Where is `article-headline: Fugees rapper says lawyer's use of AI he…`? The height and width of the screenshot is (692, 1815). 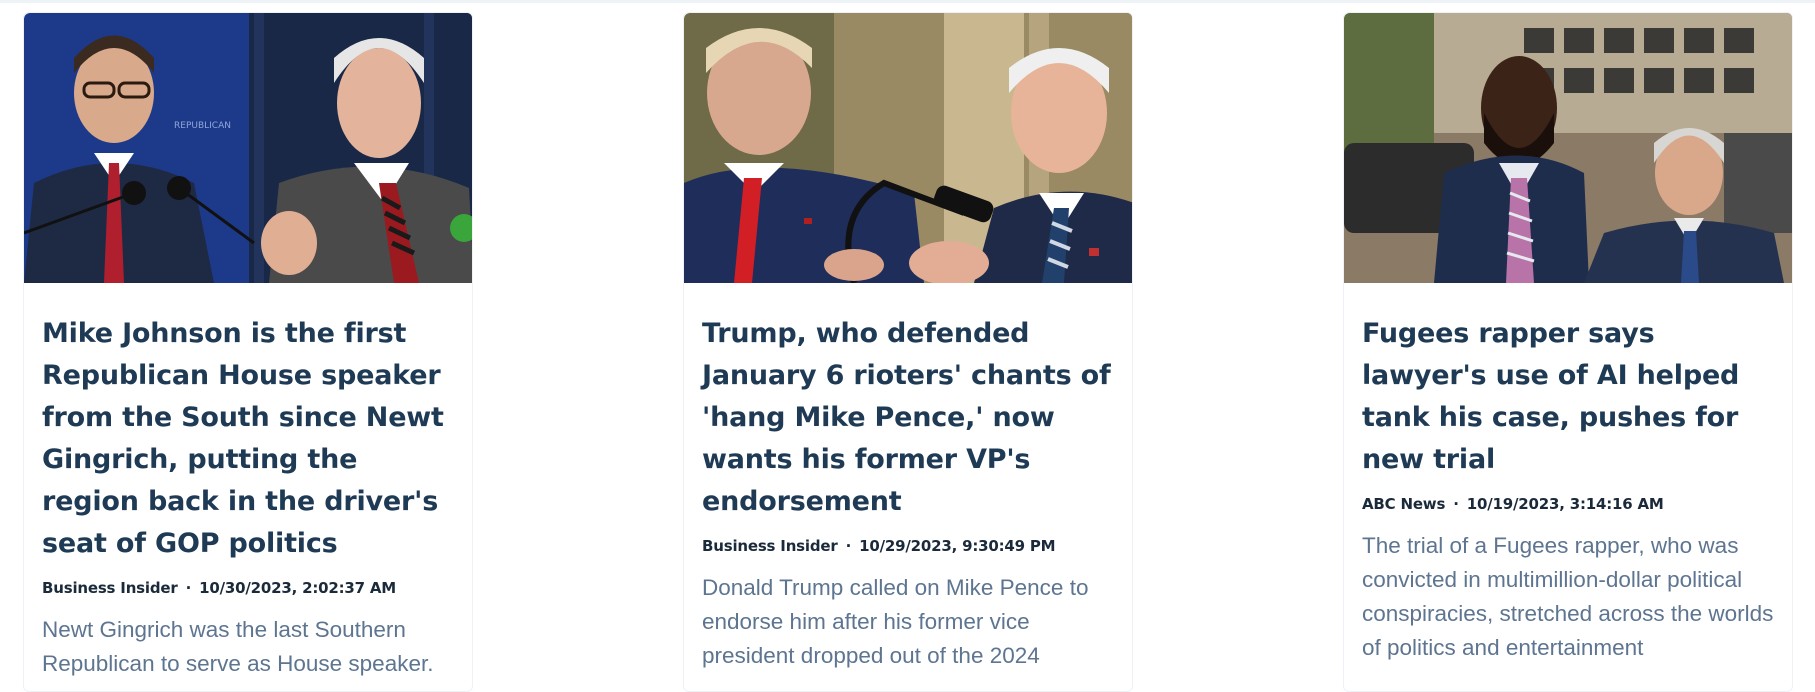
article-headline: Fugees rapper says lawyer's use of AI he… is located at coordinates (1568, 397).